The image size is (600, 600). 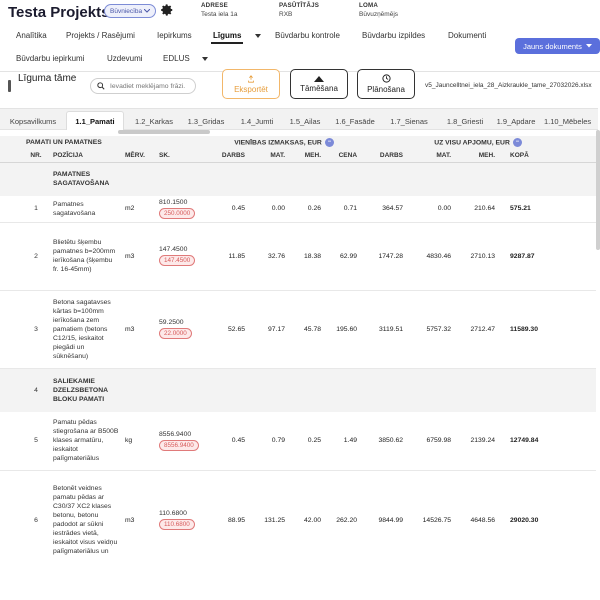 I want to click on col-darbs: DARBS, so click(x=228, y=156).